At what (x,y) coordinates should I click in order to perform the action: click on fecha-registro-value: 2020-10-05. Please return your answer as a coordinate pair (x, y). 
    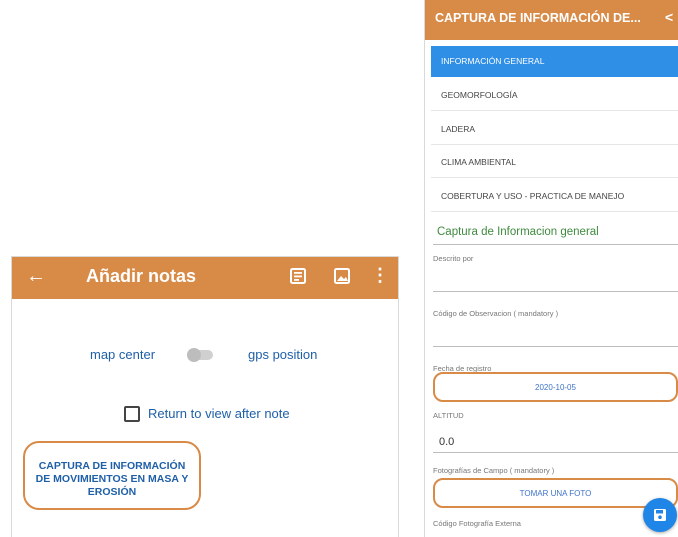
    Looking at the image, I should click on (555, 387).